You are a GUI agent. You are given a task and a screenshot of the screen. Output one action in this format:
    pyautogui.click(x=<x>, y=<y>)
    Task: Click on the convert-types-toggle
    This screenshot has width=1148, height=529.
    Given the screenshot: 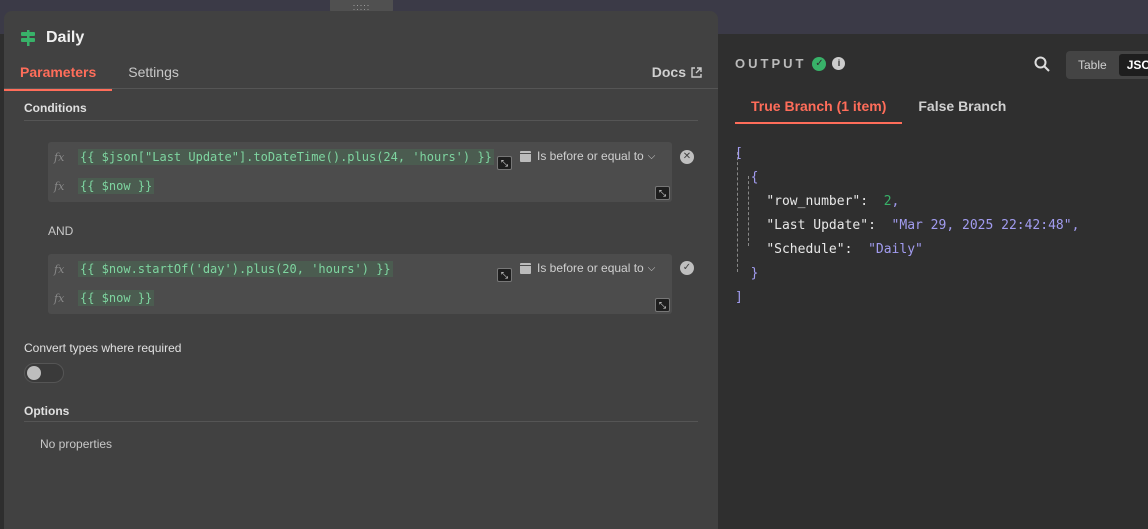 What is the action you would take?
    pyautogui.click(x=44, y=373)
    